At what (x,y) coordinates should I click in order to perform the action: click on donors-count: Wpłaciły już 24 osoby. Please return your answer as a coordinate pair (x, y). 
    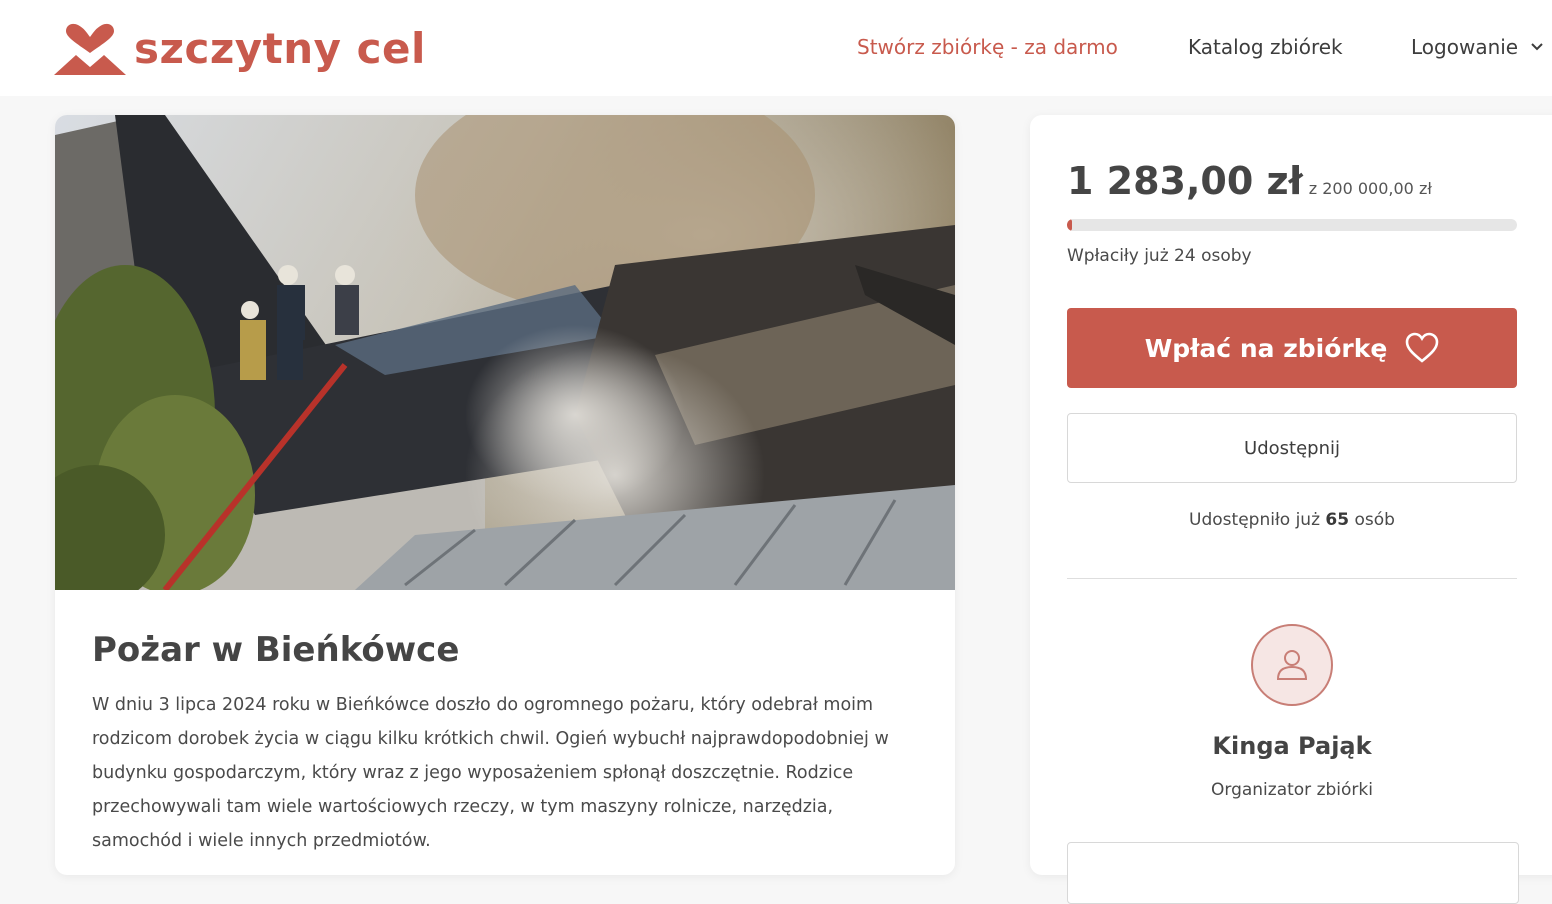
    Looking at the image, I should click on (1159, 256).